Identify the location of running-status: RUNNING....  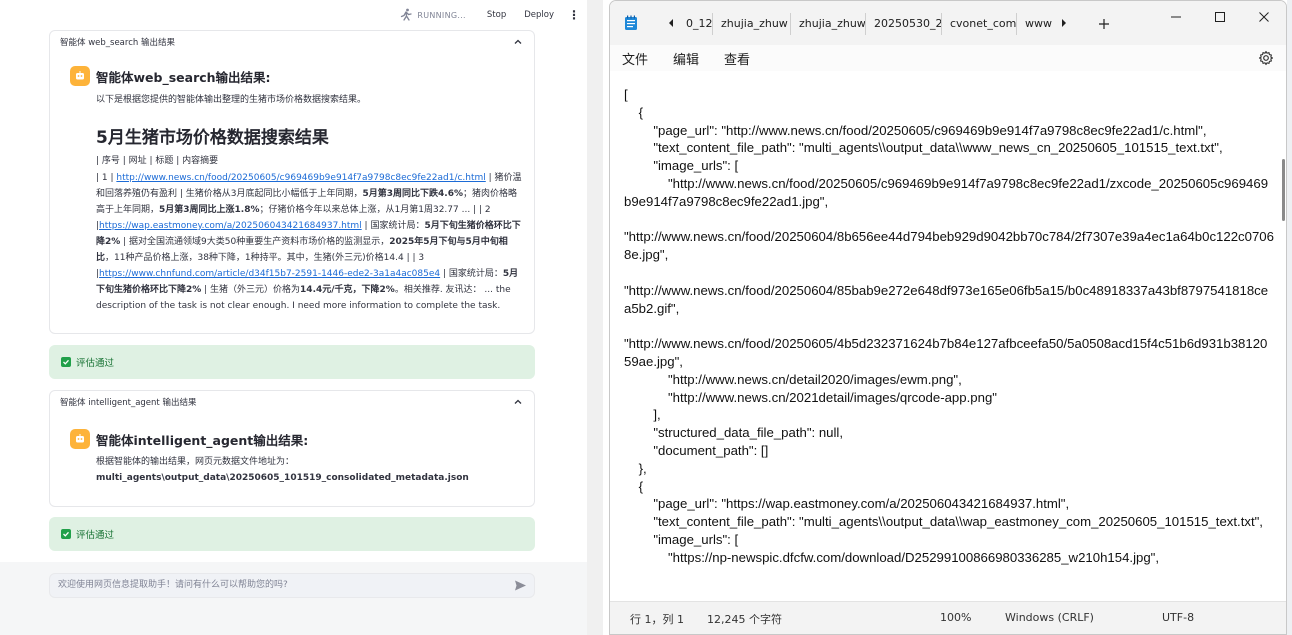
(441, 15).